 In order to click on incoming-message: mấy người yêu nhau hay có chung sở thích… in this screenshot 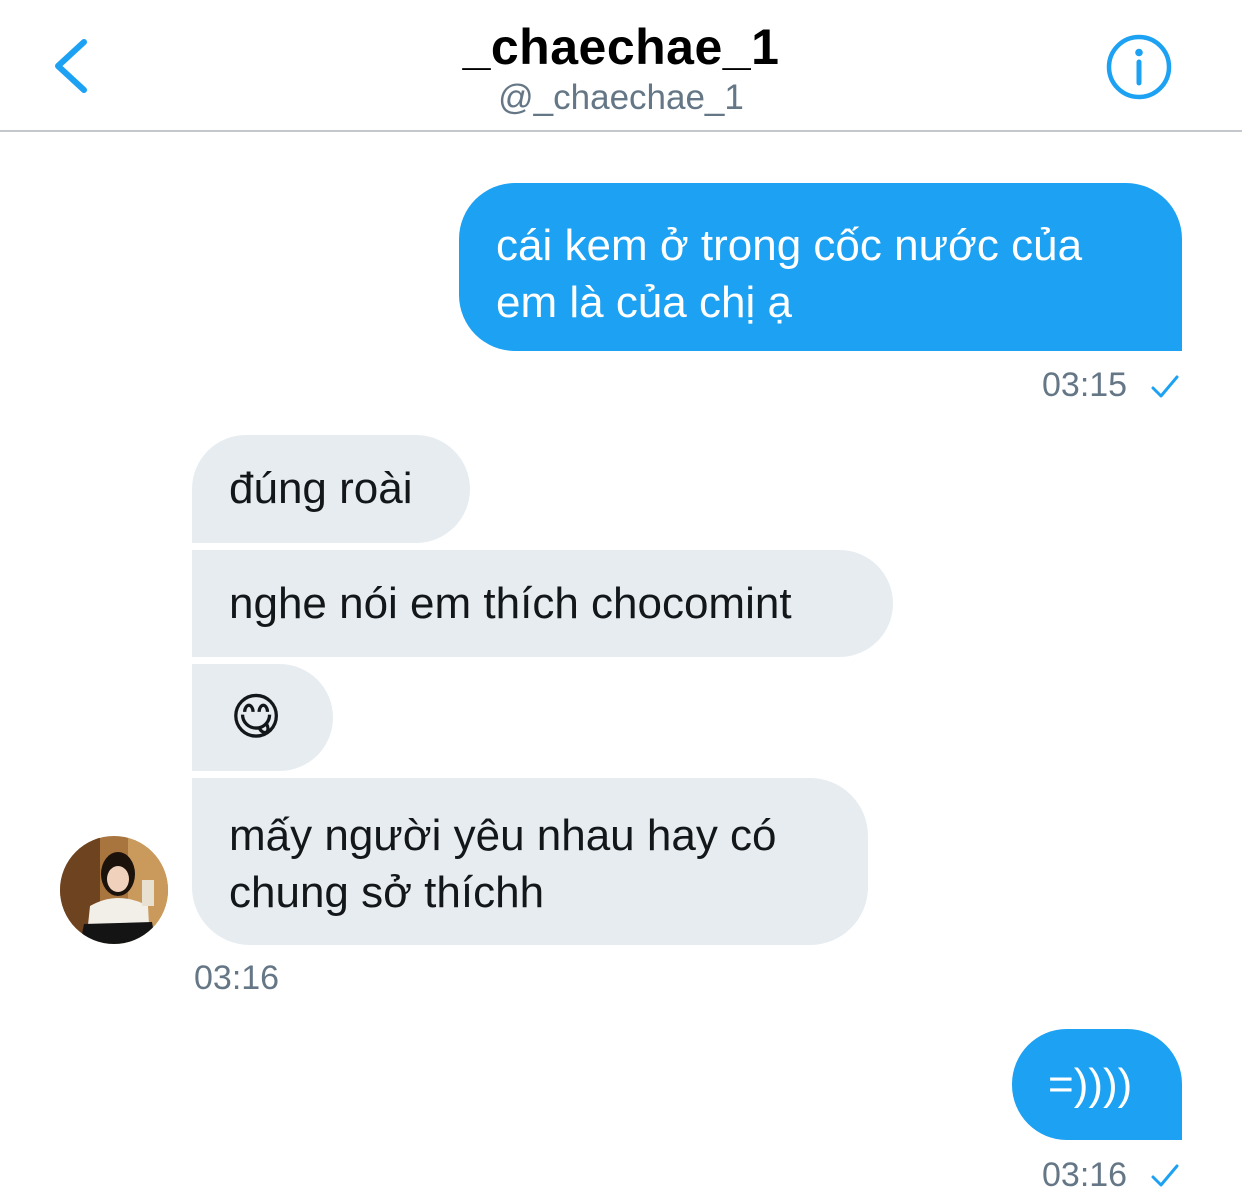, I will do `click(530, 861)`.